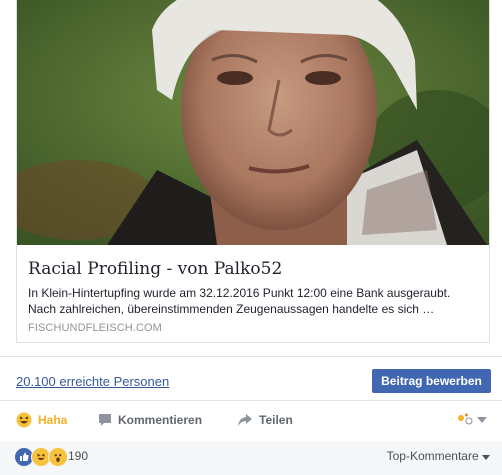  Describe the element at coordinates (41, 457) in the screenshot. I see `reaction-icons` at that location.